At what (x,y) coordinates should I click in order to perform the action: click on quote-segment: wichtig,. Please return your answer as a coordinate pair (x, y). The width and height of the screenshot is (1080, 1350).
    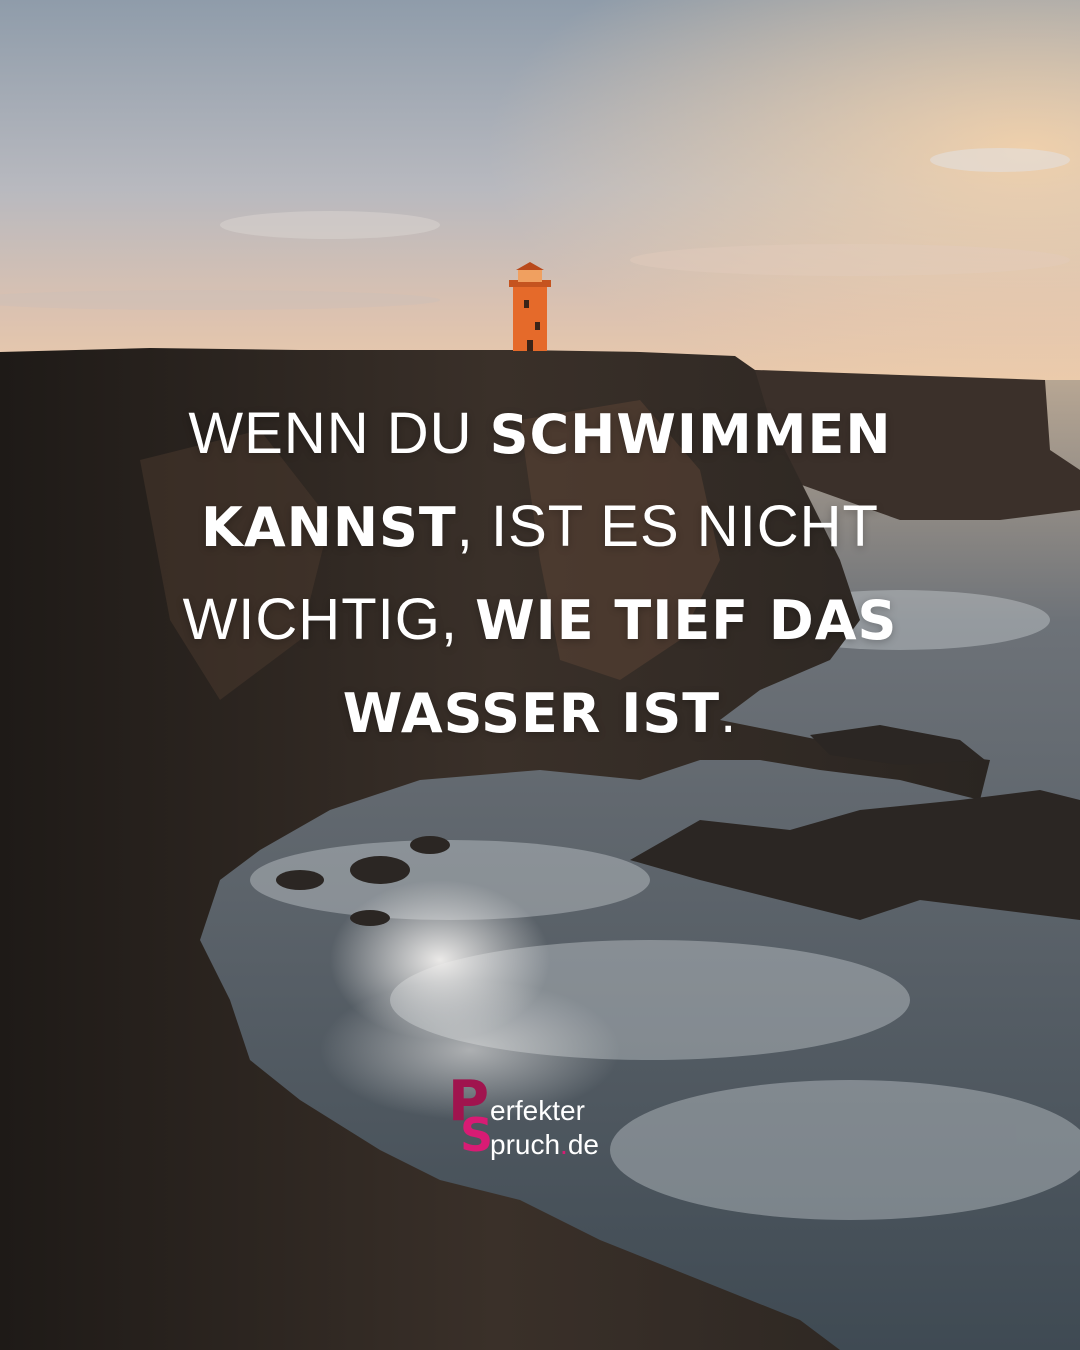
    Looking at the image, I should click on (329, 619).